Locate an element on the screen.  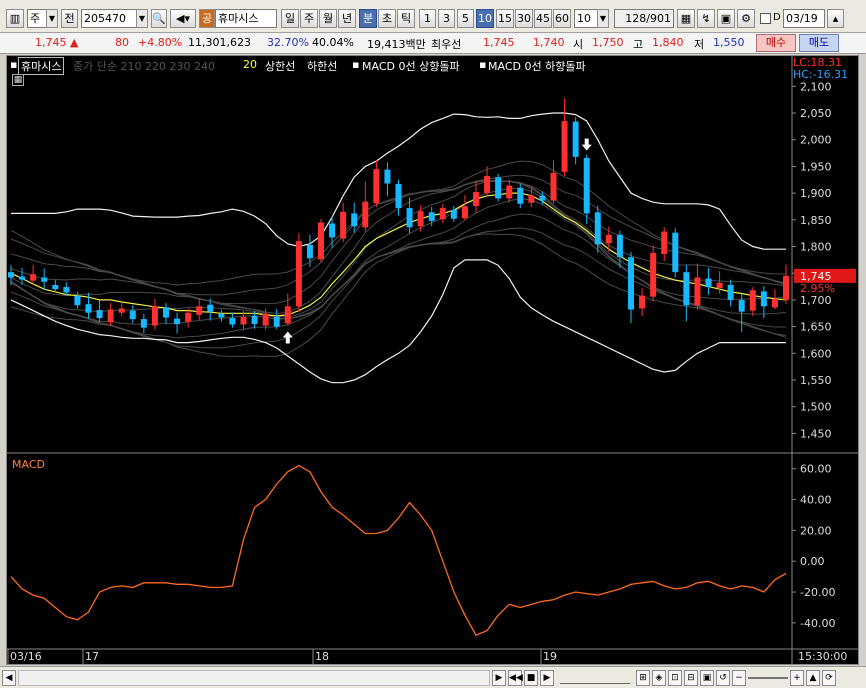
date-label: D is located at coordinates (777, 17).